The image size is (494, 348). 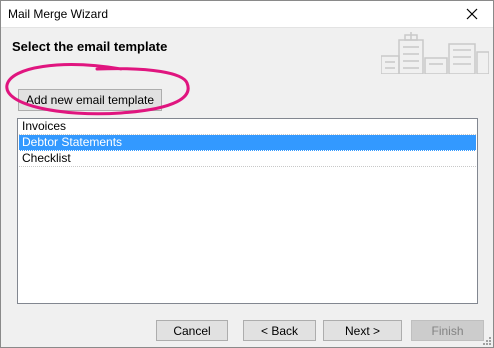 I want to click on close-icon, so click(x=472, y=14).